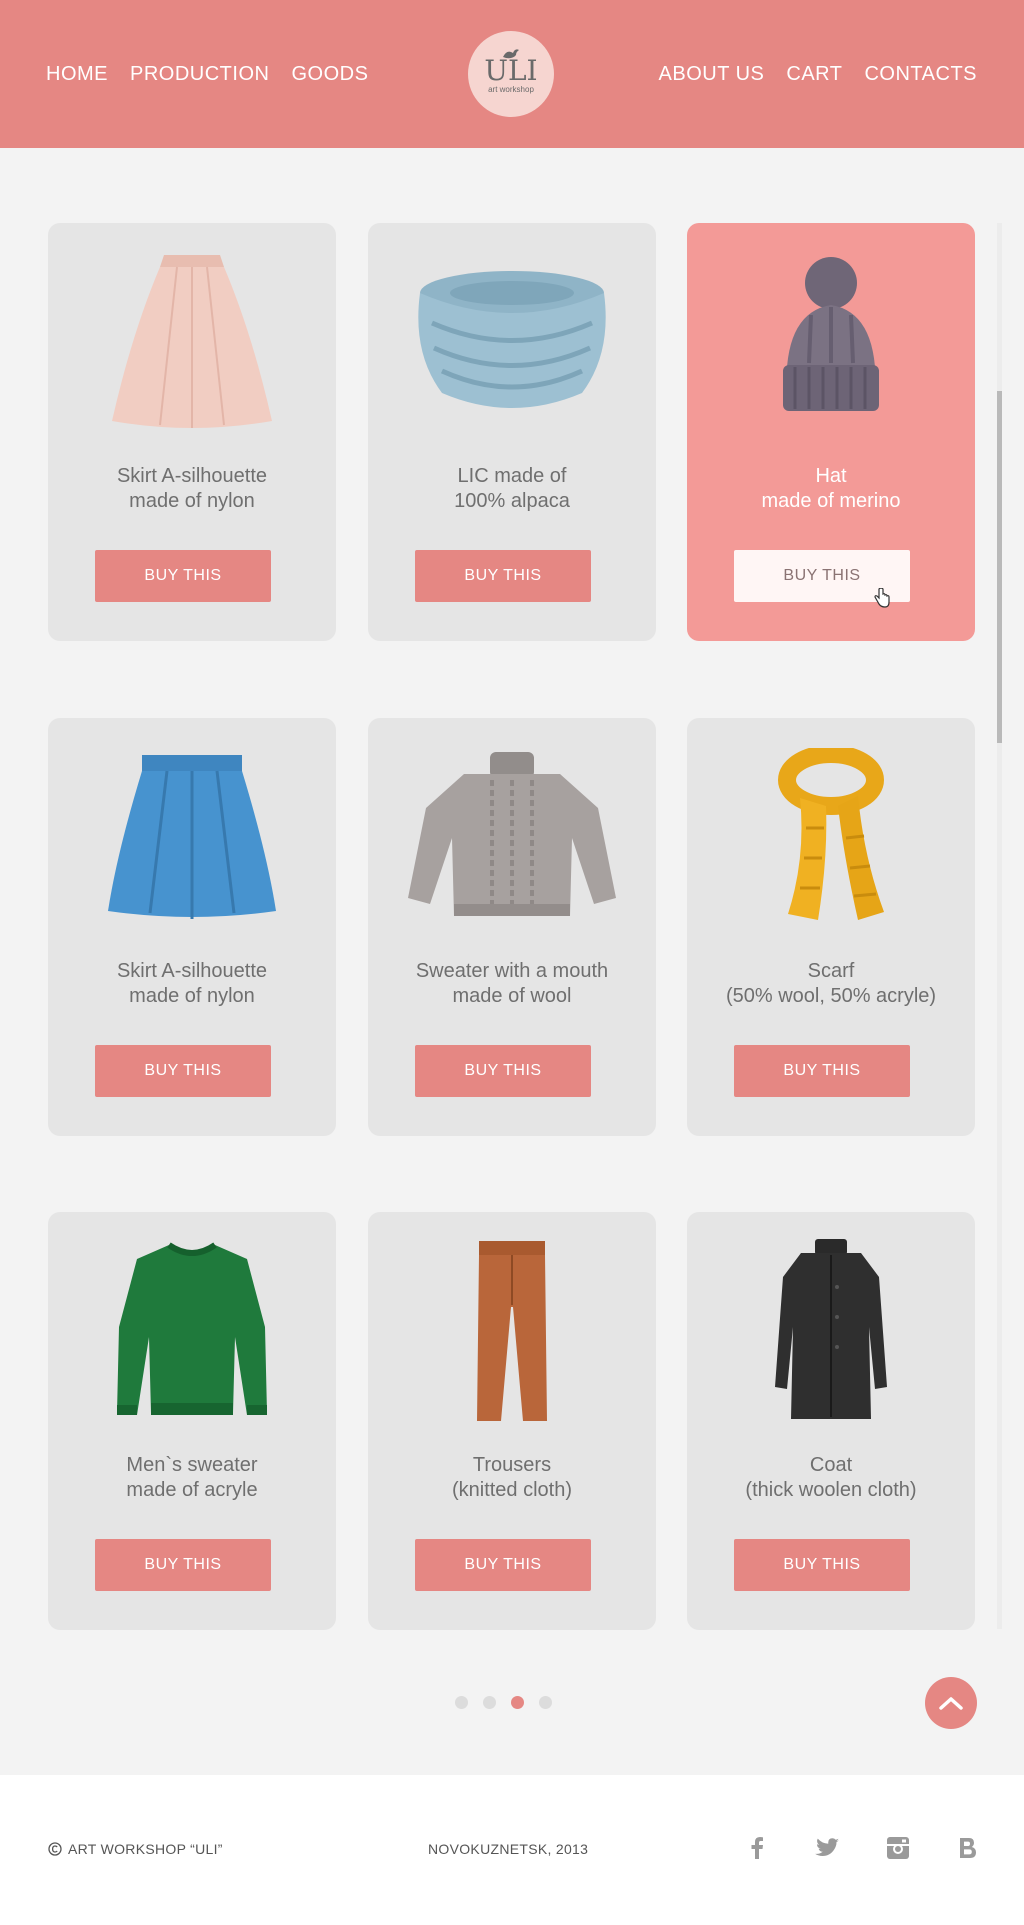  What do you see at coordinates (512, 838) in the screenshot?
I see `product-image-grey-sweater` at bounding box center [512, 838].